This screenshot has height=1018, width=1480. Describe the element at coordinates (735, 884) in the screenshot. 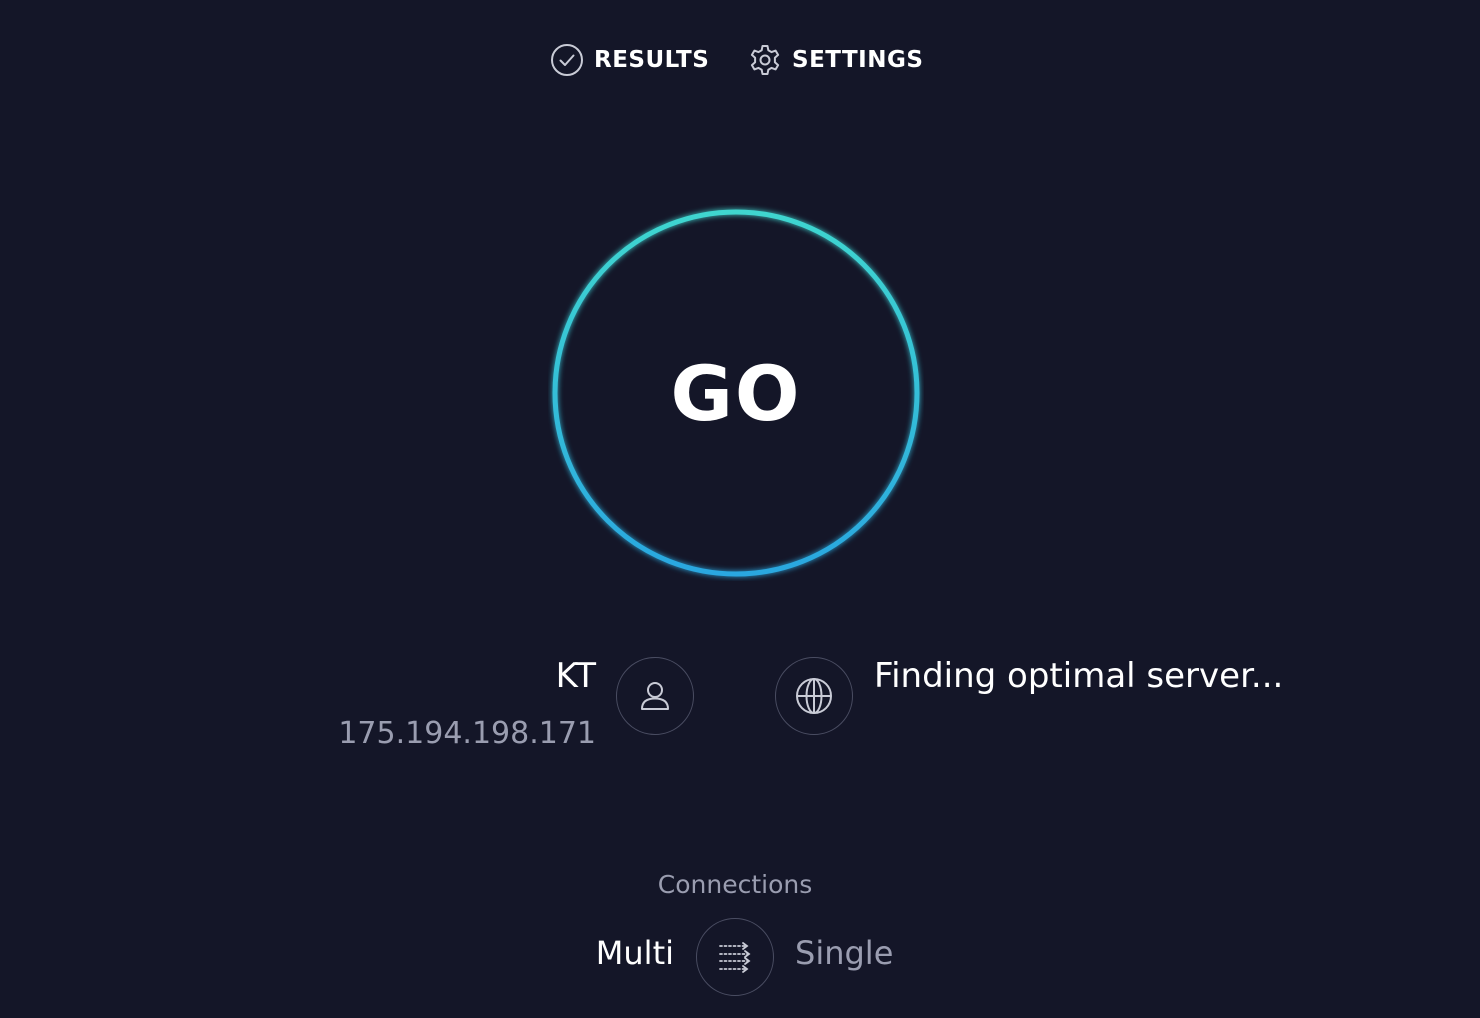

I see `connections-title: Connections` at that location.